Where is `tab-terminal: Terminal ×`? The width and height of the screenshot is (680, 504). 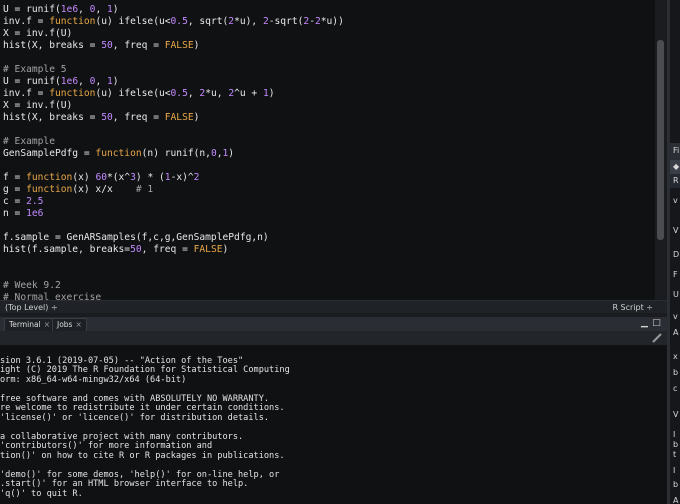
tab-terminal: Terminal × is located at coordinates (29, 324).